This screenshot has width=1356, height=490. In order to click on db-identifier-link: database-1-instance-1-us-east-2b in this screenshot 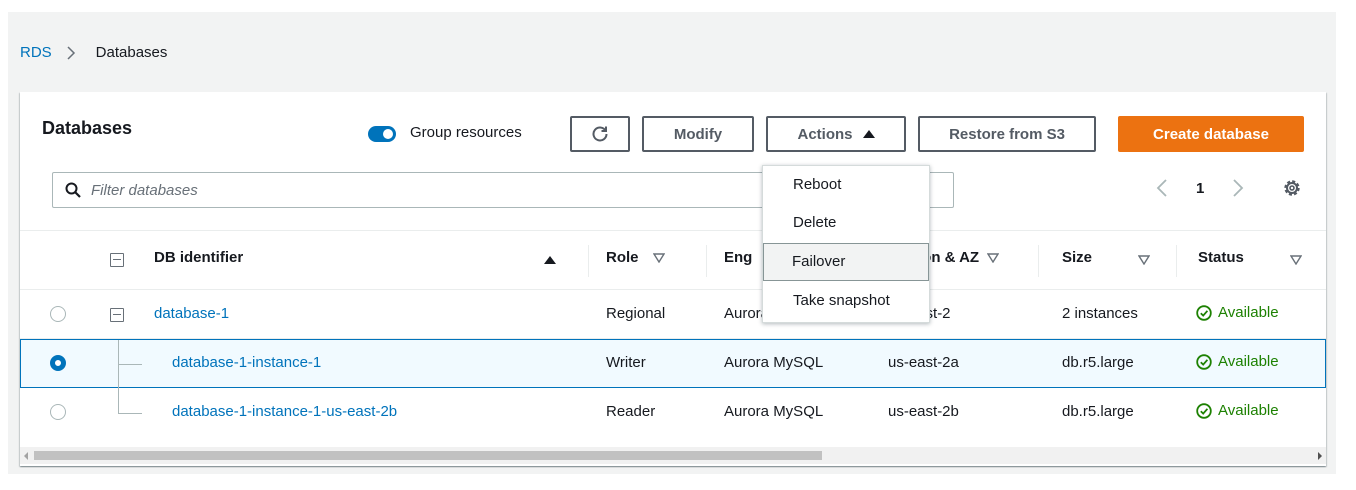, I will do `click(284, 411)`.